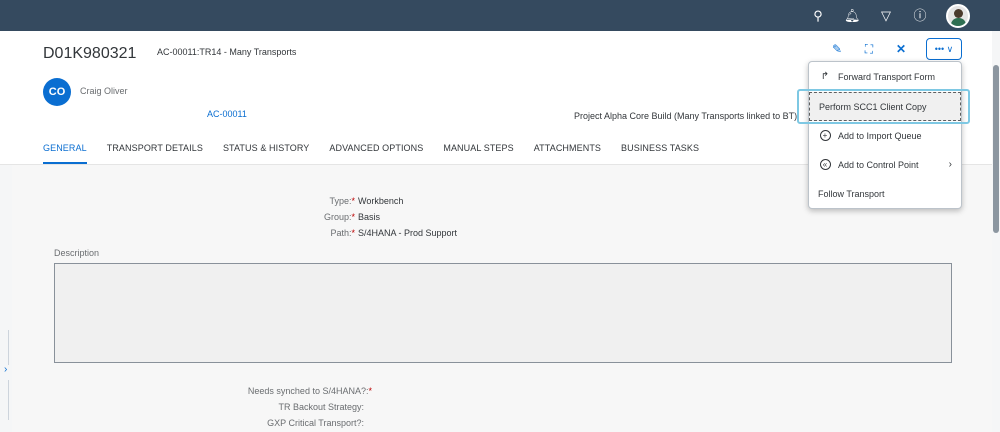 The image size is (1000, 432). Describe the element at coordinates (342, 233) in the screenshot. I see `path-label: Path:*` at that location.